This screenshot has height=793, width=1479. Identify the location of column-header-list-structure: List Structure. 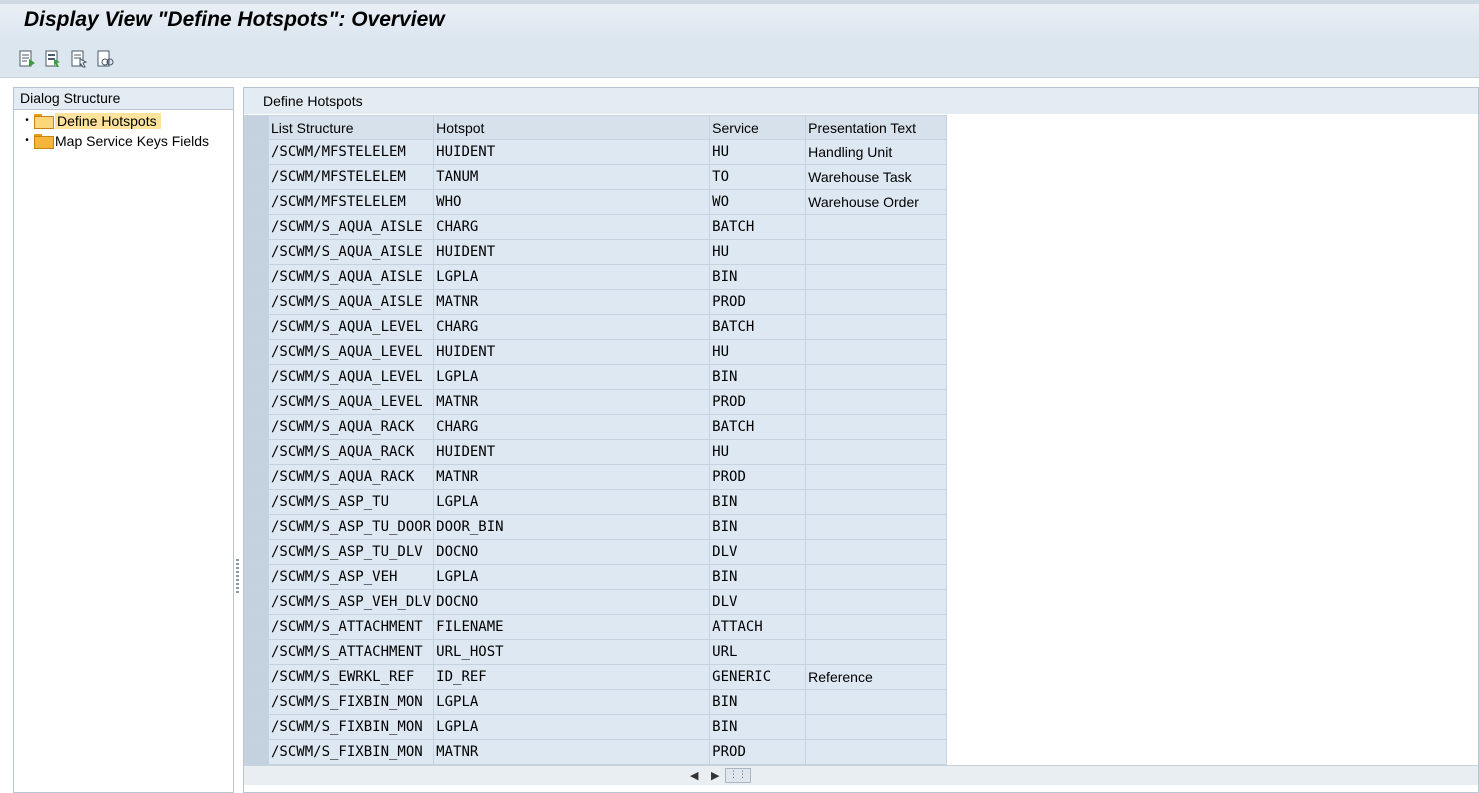
(351, 127).